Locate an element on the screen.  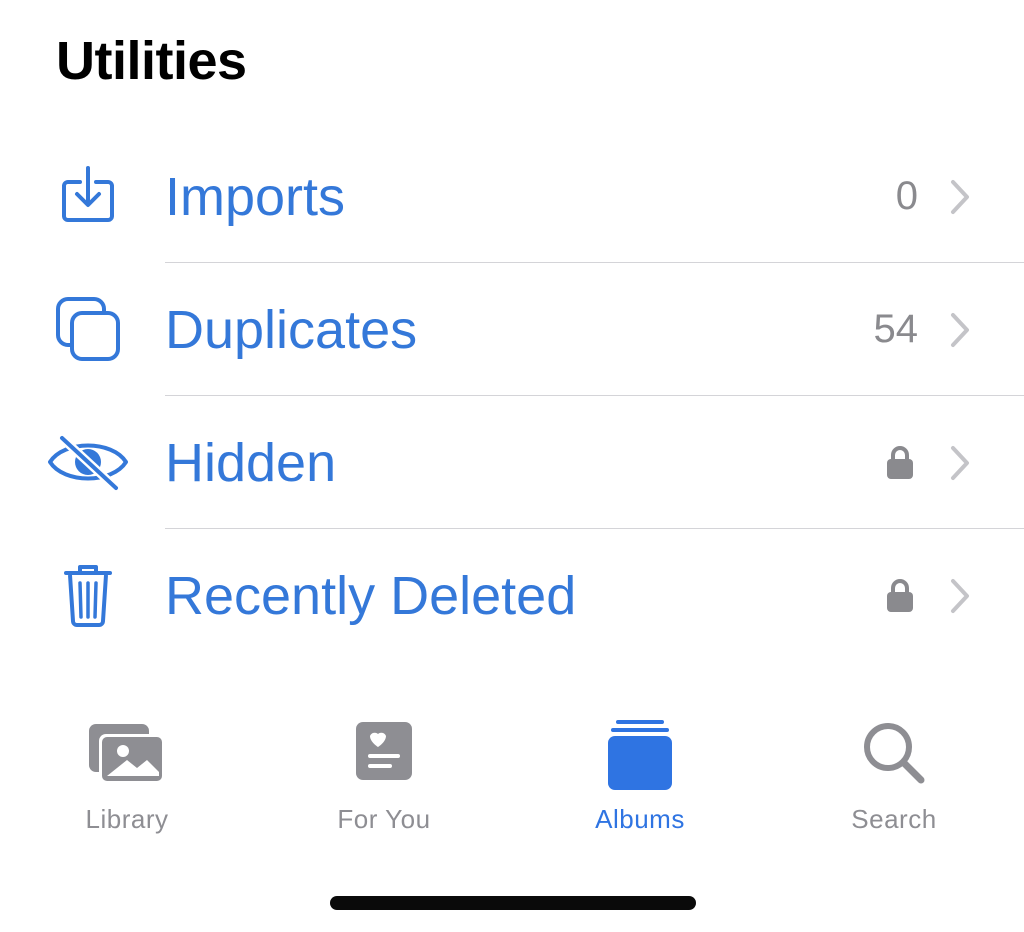
row-label: Recently Deleted is located at coordinates (371, 596).